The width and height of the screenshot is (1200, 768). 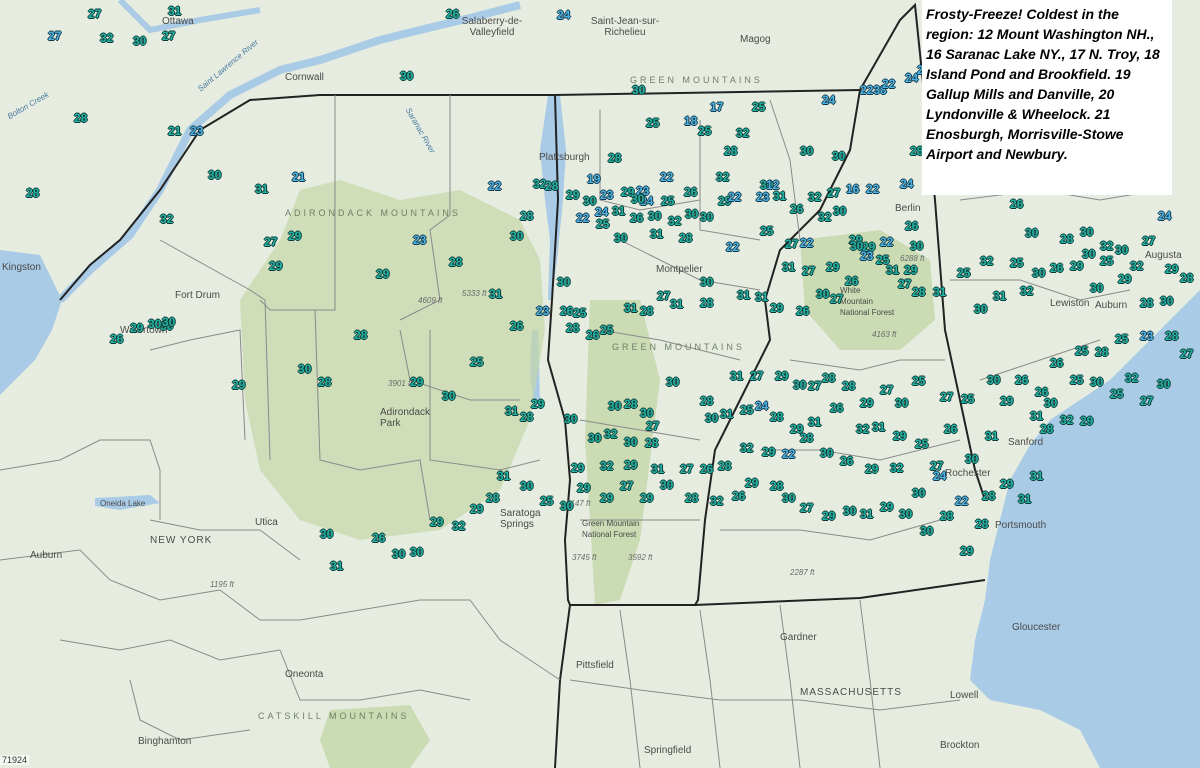 What do you see at coordinates (175, 131) in the screenshot?
I see `temperature-reading: 21` at bounding box center [175, 131].